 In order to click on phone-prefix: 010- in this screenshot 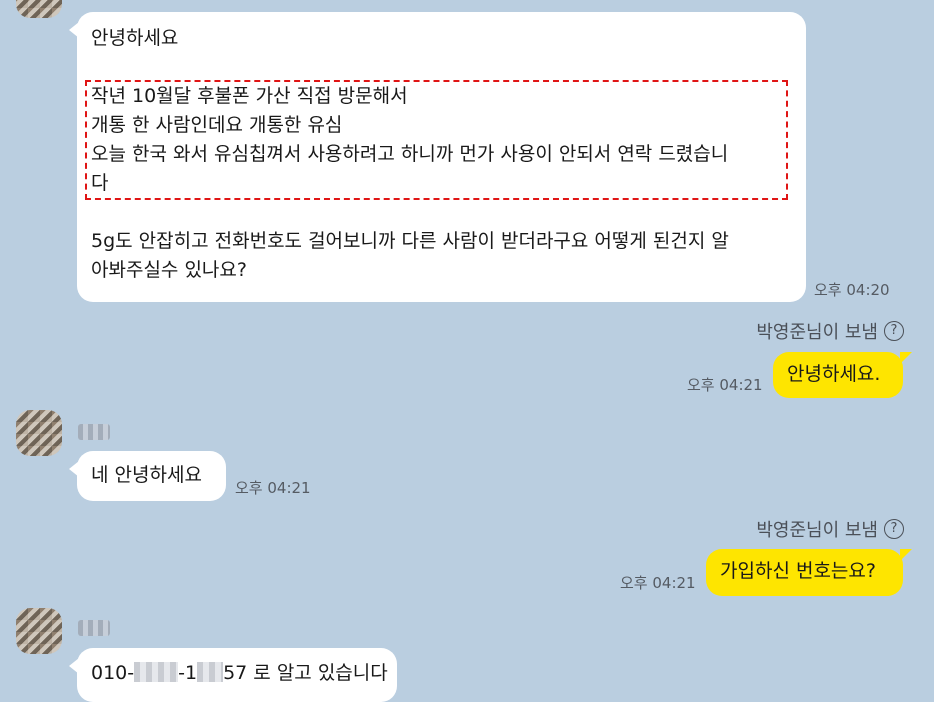, I will do `click(113, 673)`.